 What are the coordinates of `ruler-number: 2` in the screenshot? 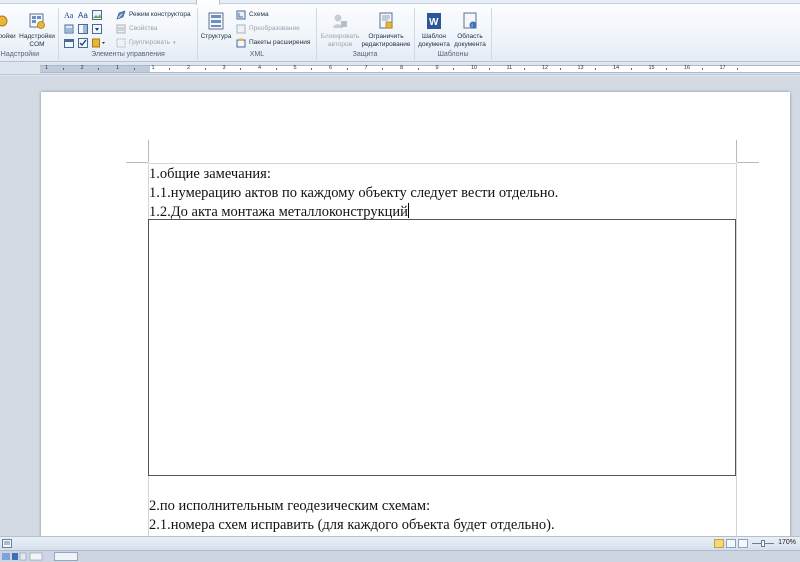 It's located at (189, 68).